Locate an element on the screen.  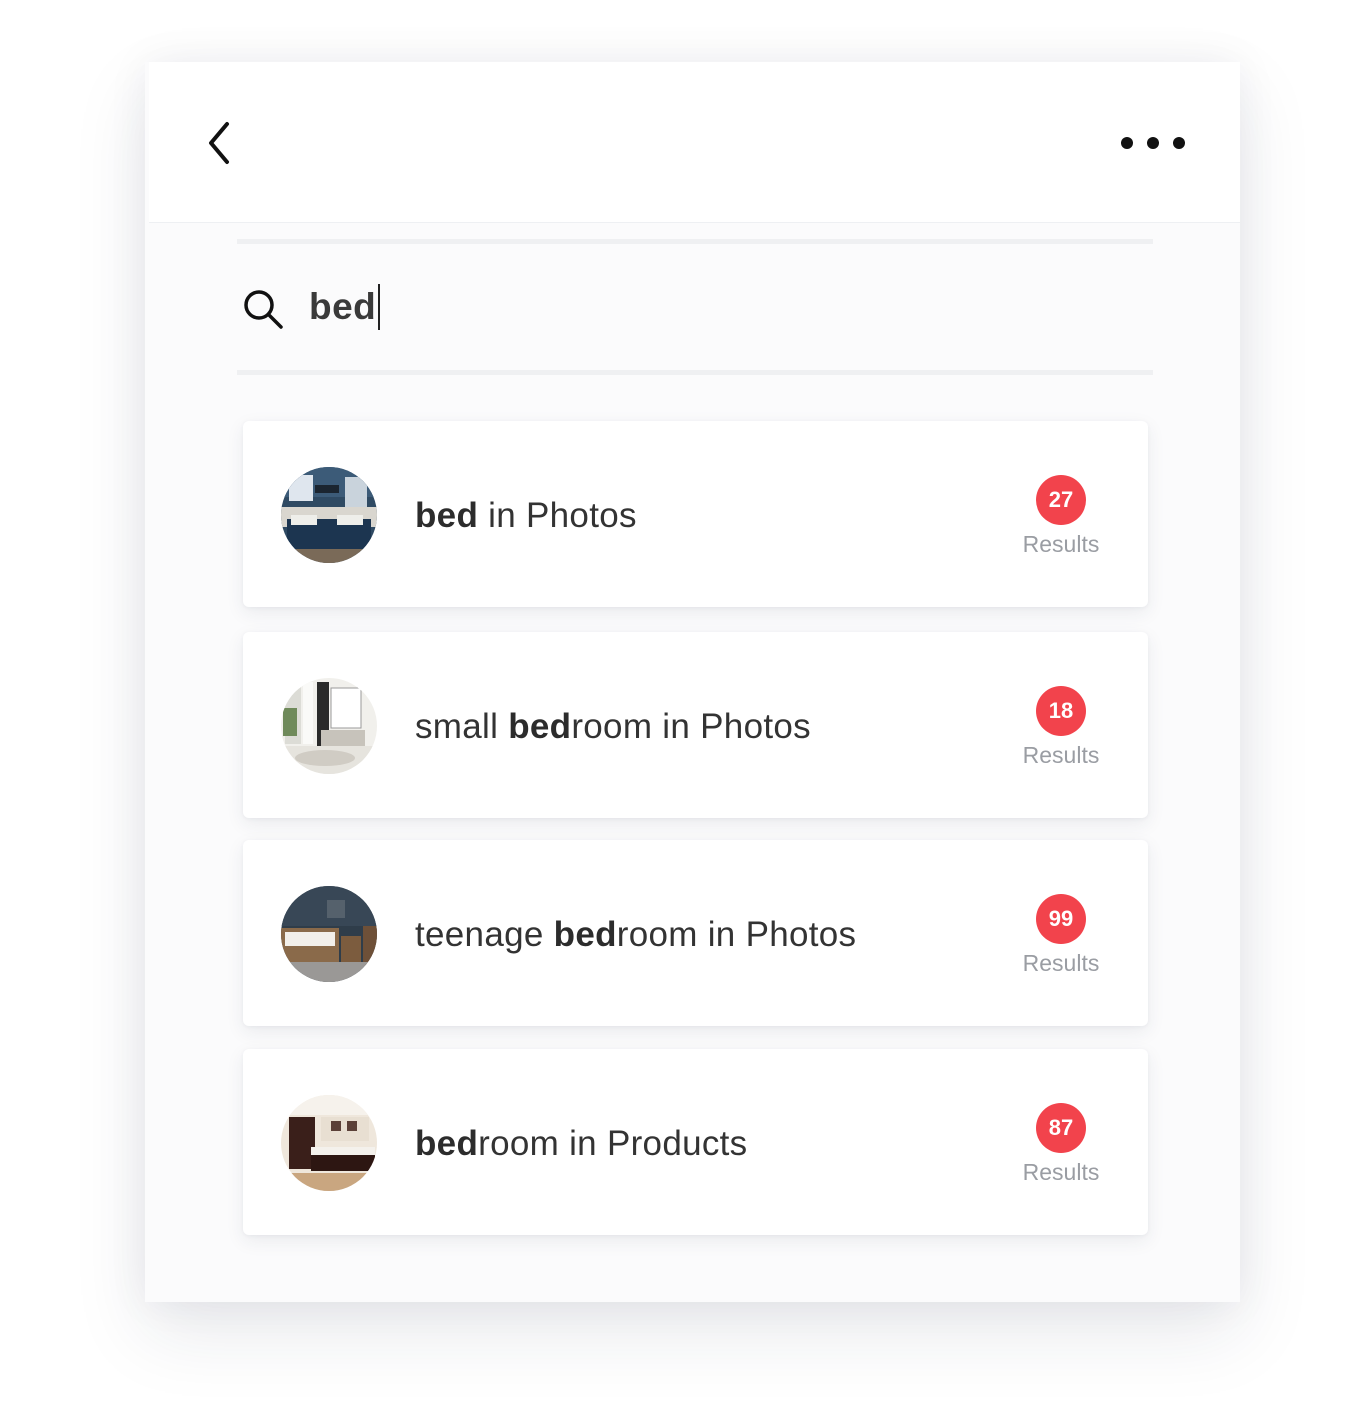
result-count-badge: 87 is located at coordinates (1061, 1128).